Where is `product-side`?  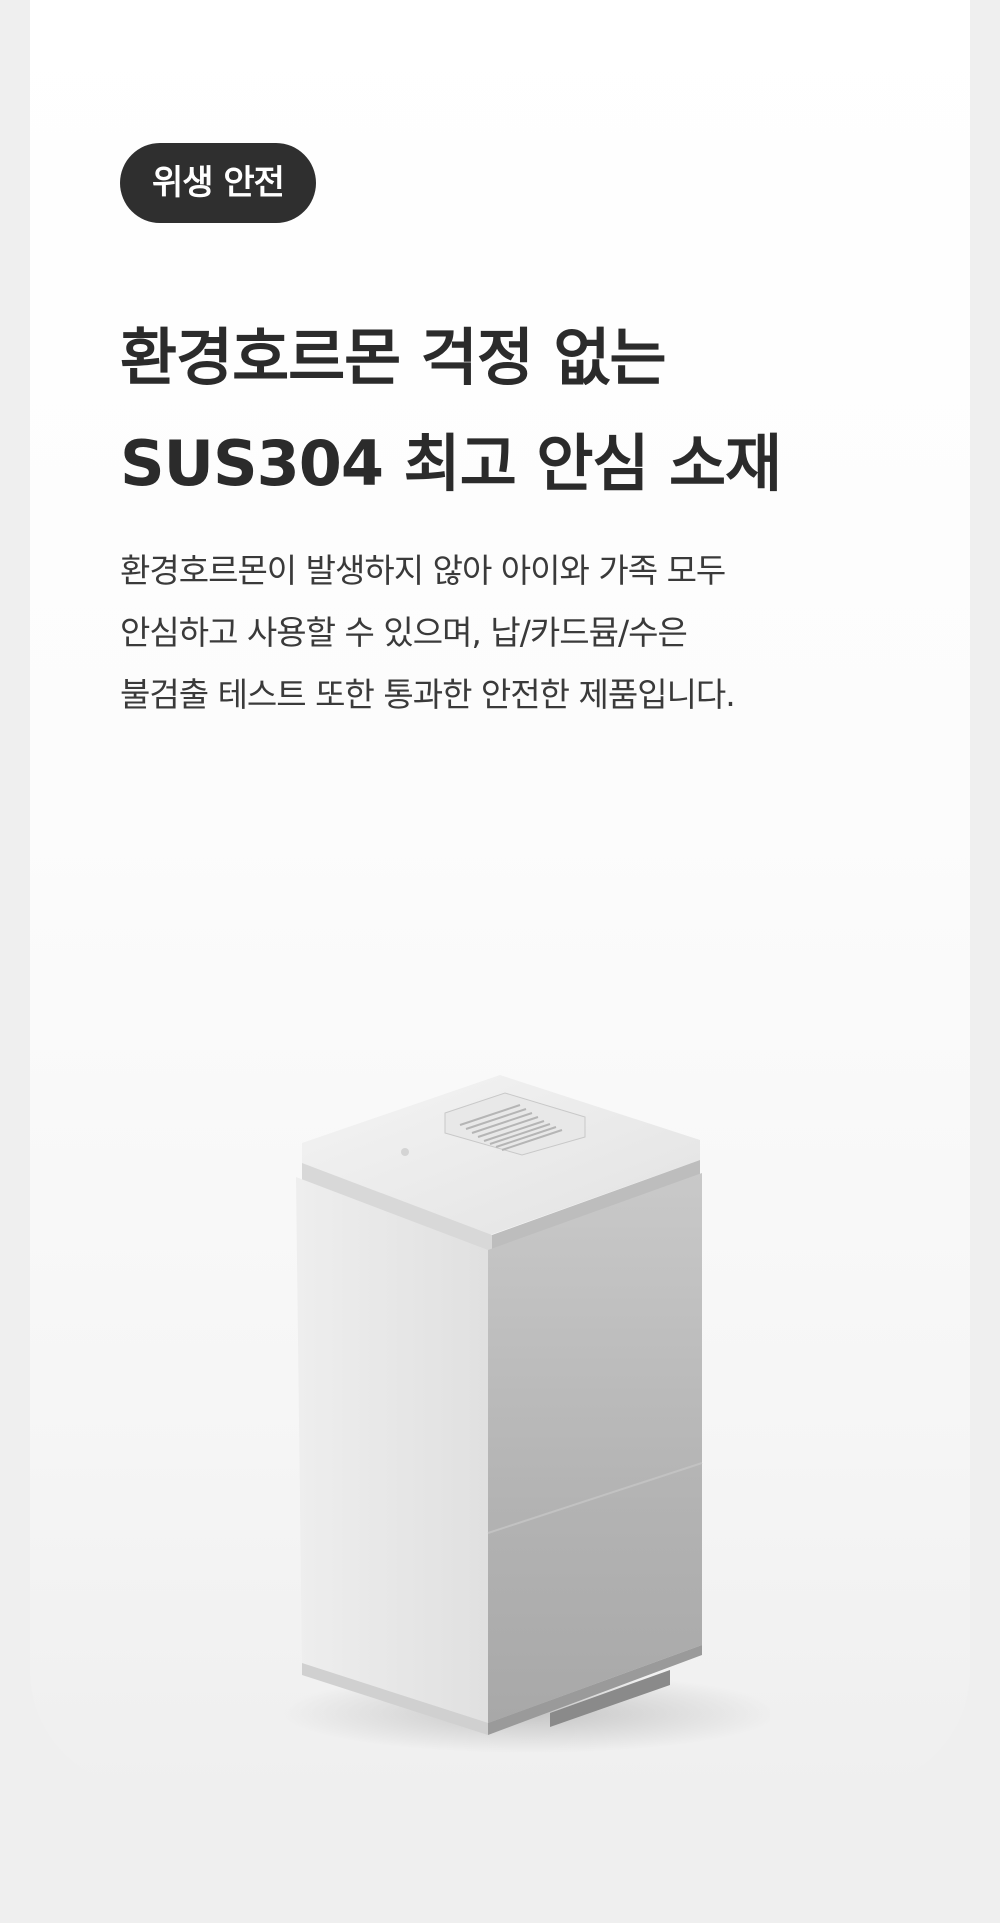 product-side is located at coordinates (595, 1448).